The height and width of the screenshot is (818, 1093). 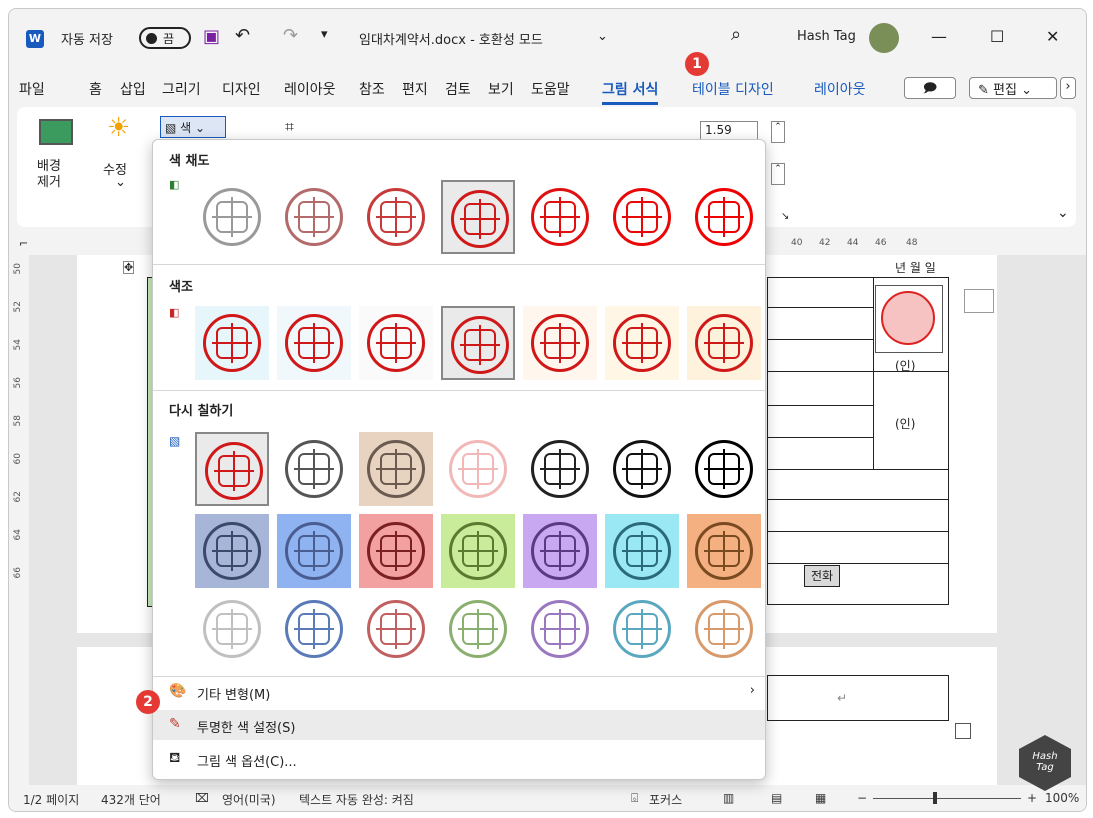 I want to click on tab-table-layout: 레이아웃, so click(x=840, y=89).